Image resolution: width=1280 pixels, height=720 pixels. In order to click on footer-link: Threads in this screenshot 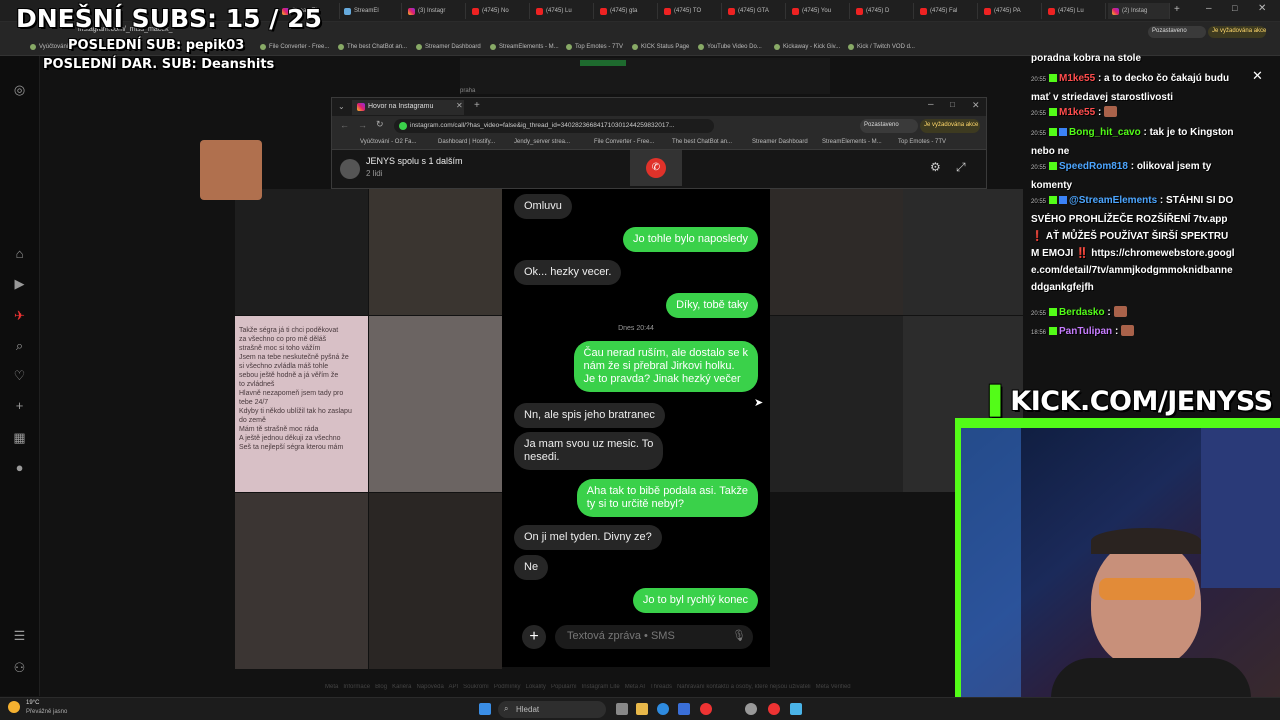, I will do `click(661, 687)`.